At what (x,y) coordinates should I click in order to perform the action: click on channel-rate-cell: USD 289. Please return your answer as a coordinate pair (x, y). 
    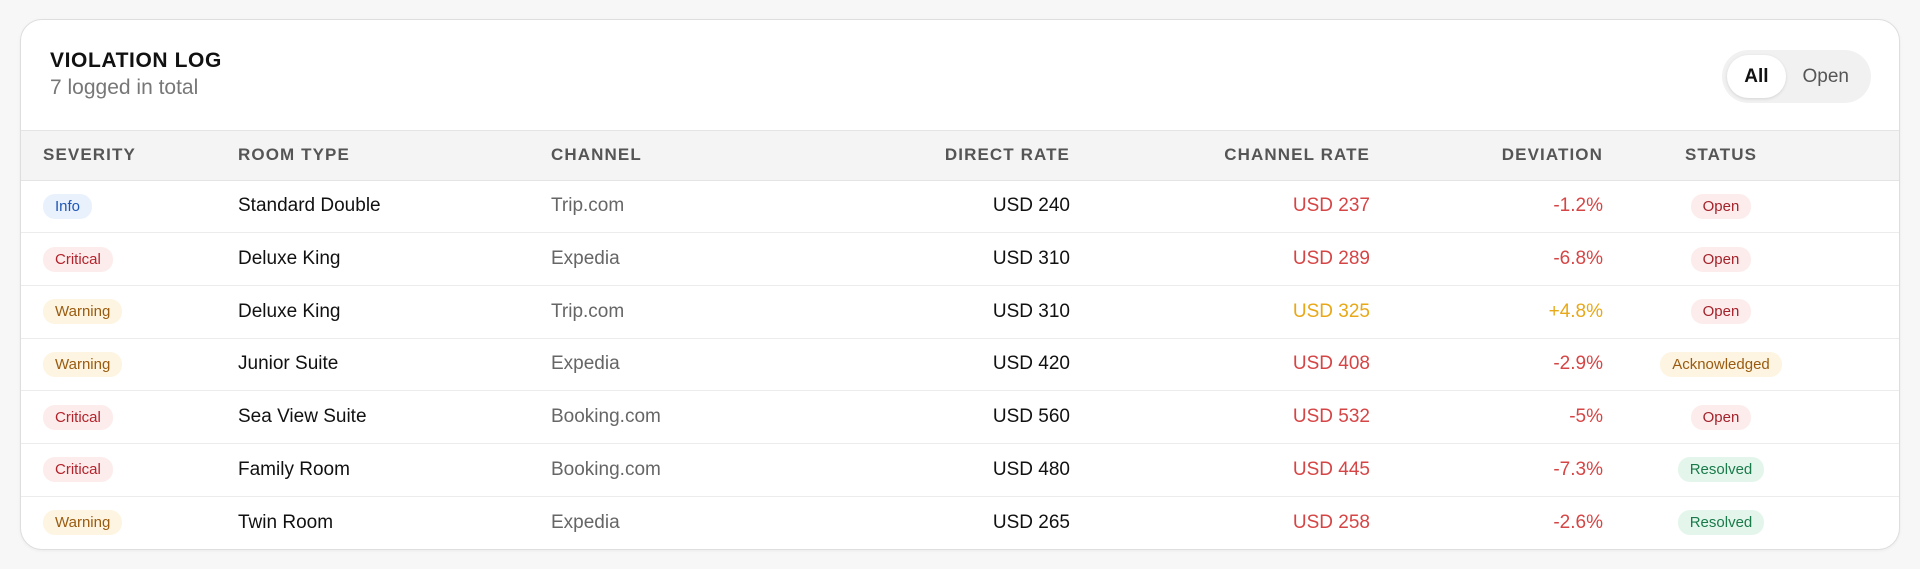
    Looking at the image, I should click on (1220, 259).